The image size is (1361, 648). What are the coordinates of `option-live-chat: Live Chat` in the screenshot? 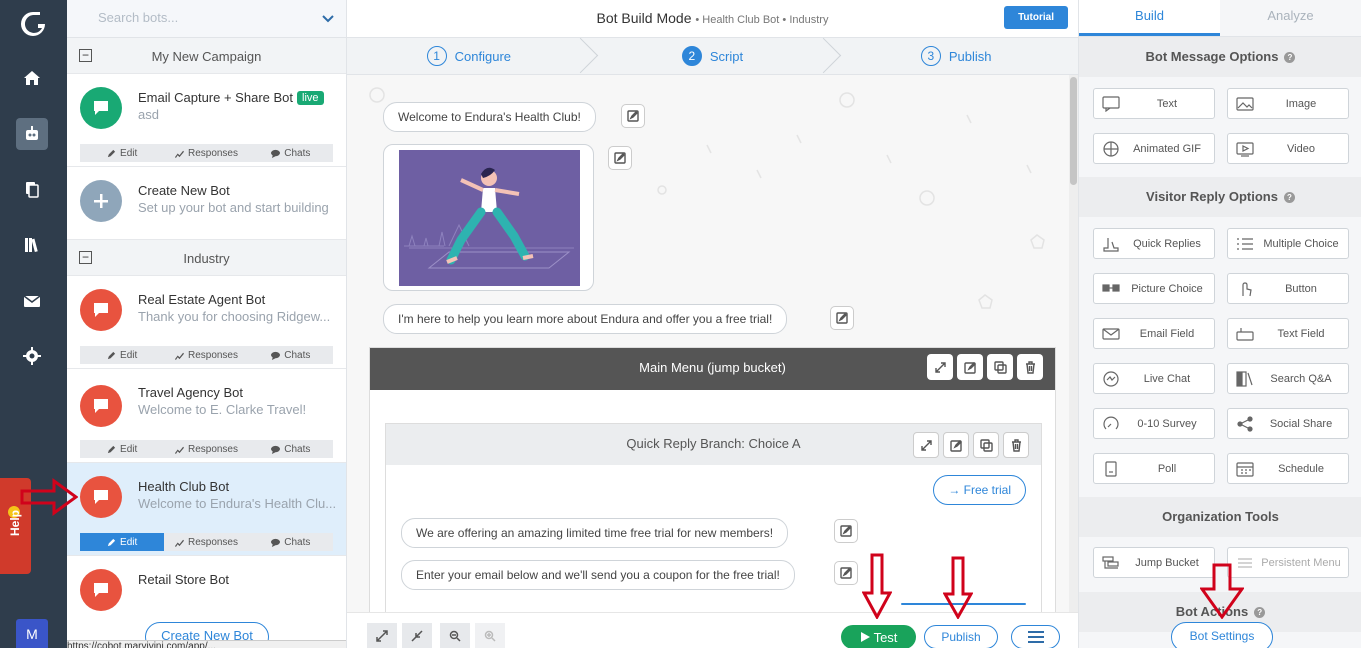 It's located at (1154, 378).